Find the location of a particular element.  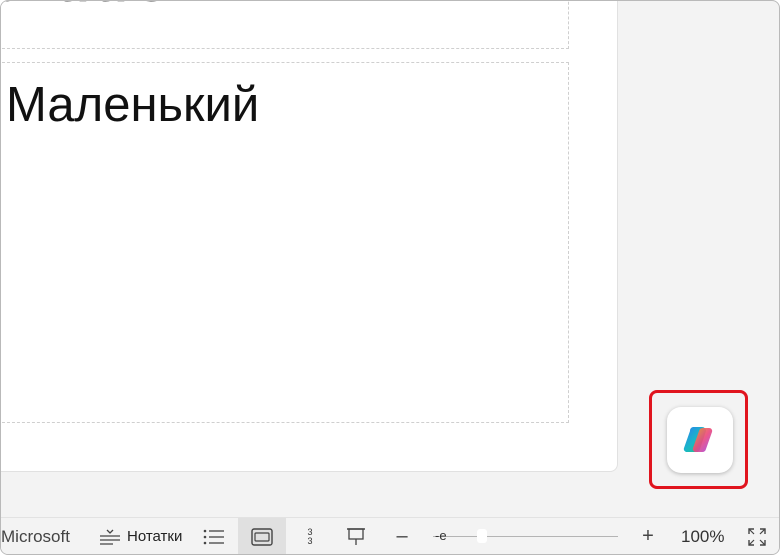

fit-to-window-button is located at coordinates (757, 536).